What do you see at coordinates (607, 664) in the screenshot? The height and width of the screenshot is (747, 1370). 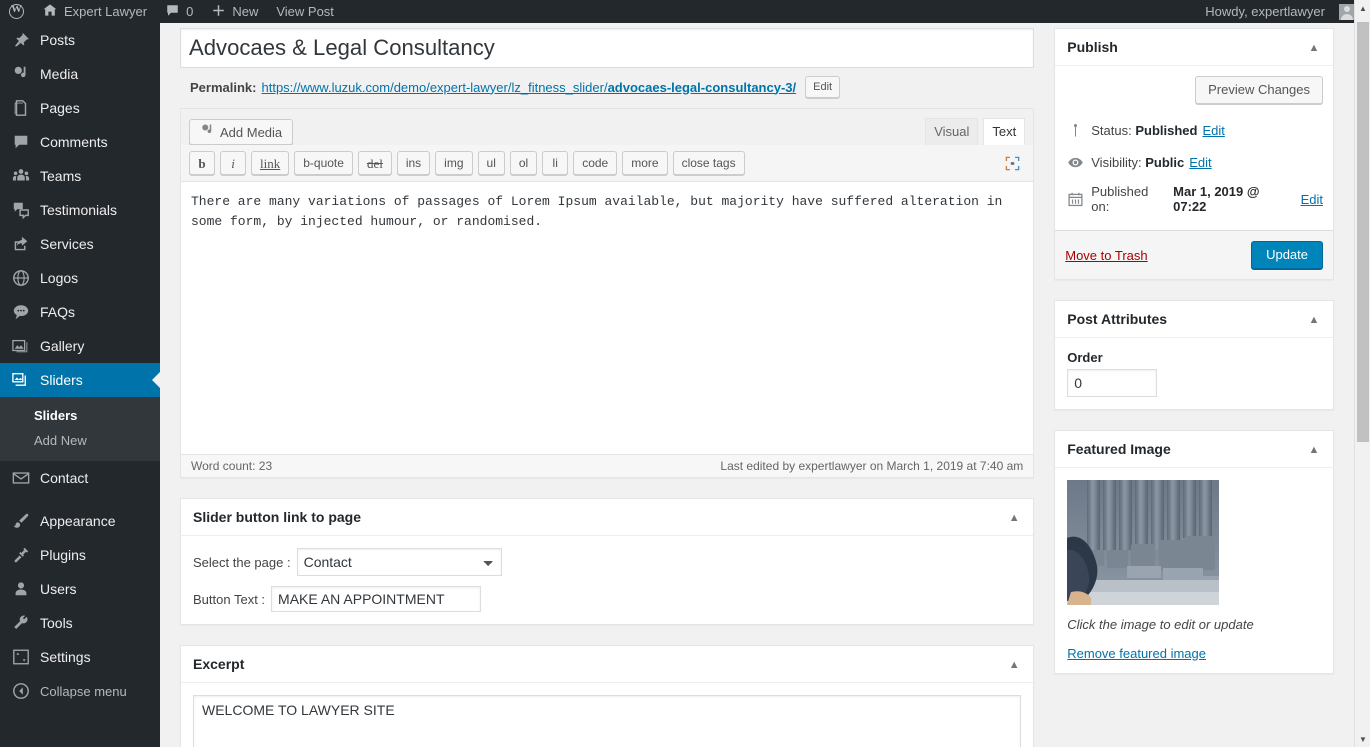 I see `excerpt-metabox-title: Excerpt` at bounding box center [607, 664].